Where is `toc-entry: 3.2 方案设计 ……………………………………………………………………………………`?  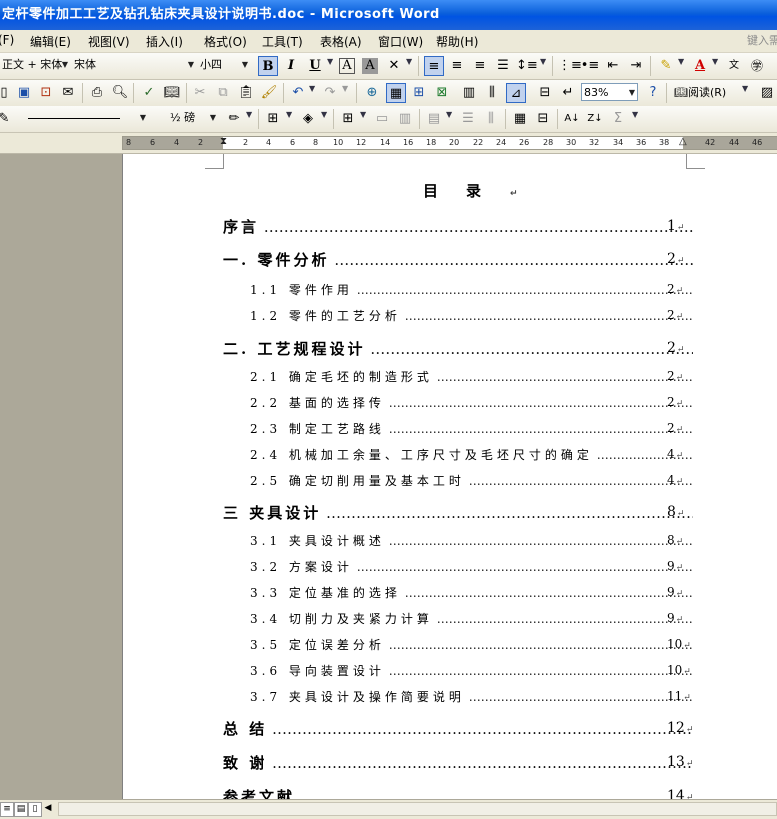 toc-entry: 3.2 方案设计 …………………………………………………………………………………… is located at coordinates (471, 566).